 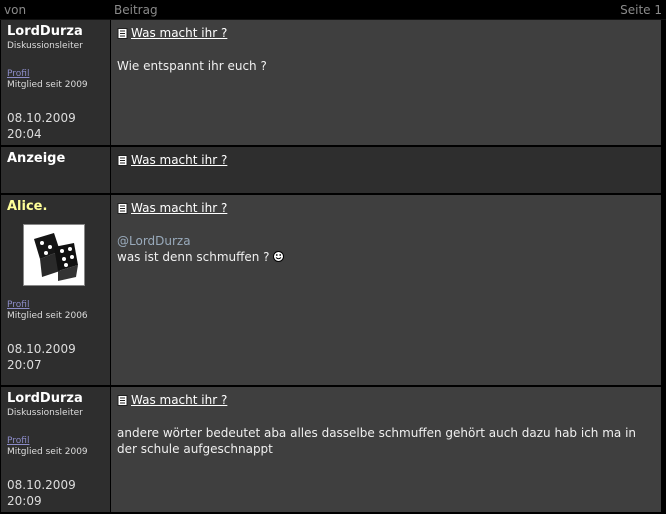 I want to click on member-since: Mitglied seit 2006, so click(x=47, y=316).